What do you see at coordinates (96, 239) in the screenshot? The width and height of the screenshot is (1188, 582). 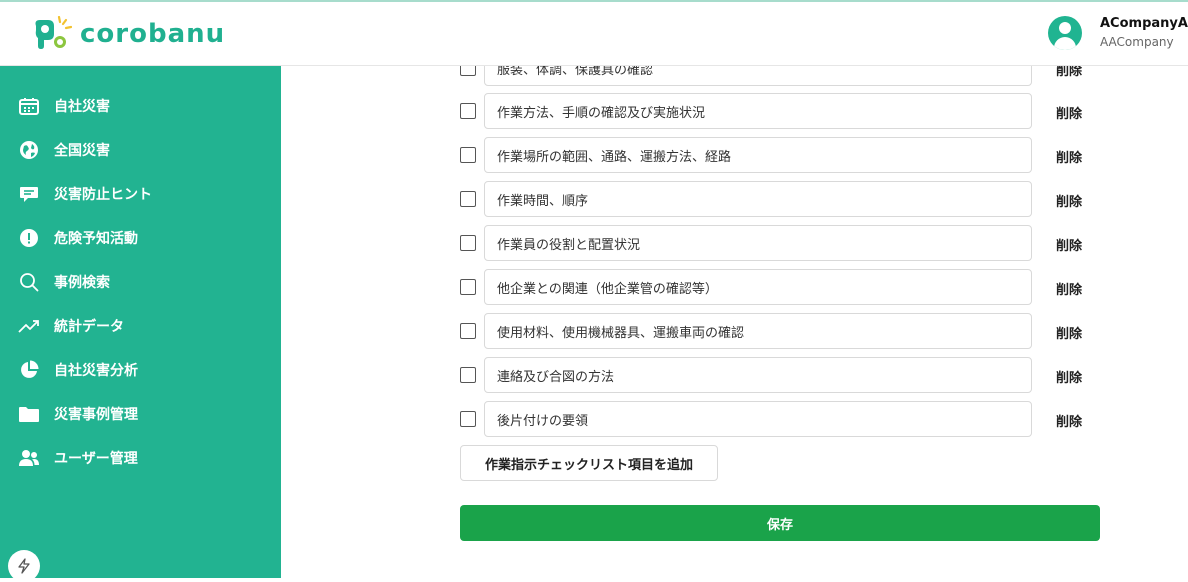 I see `sidebar-item-label: 危険予知活動` at bounding box center [96, 239].